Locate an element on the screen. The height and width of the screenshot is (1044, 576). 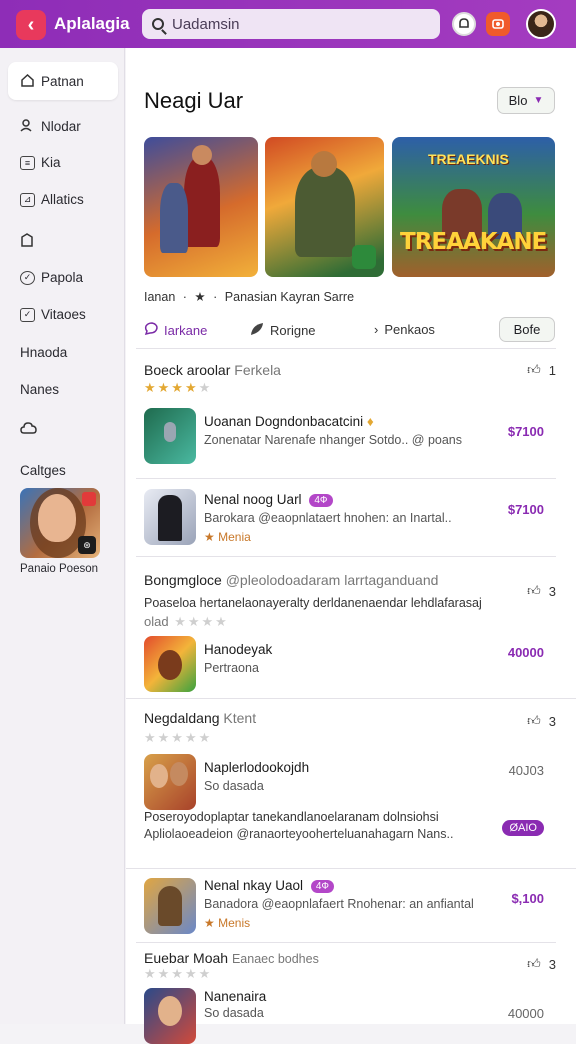
sidebar-item-allatics: ⊿ Allatics is located at coordinates (52, 199).